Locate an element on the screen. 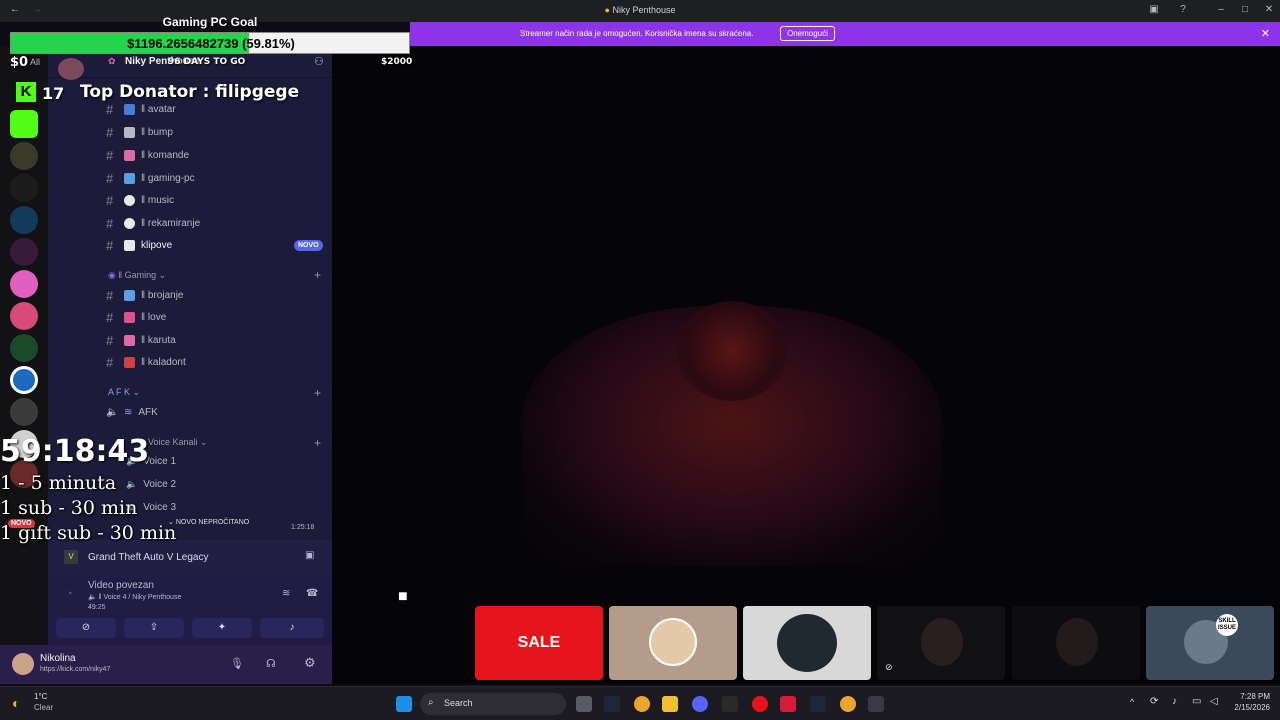 This screenshot has height=720, width=1280. voice-channel-2: 🔈 Voice 2 is located at coordinates (151, 484).